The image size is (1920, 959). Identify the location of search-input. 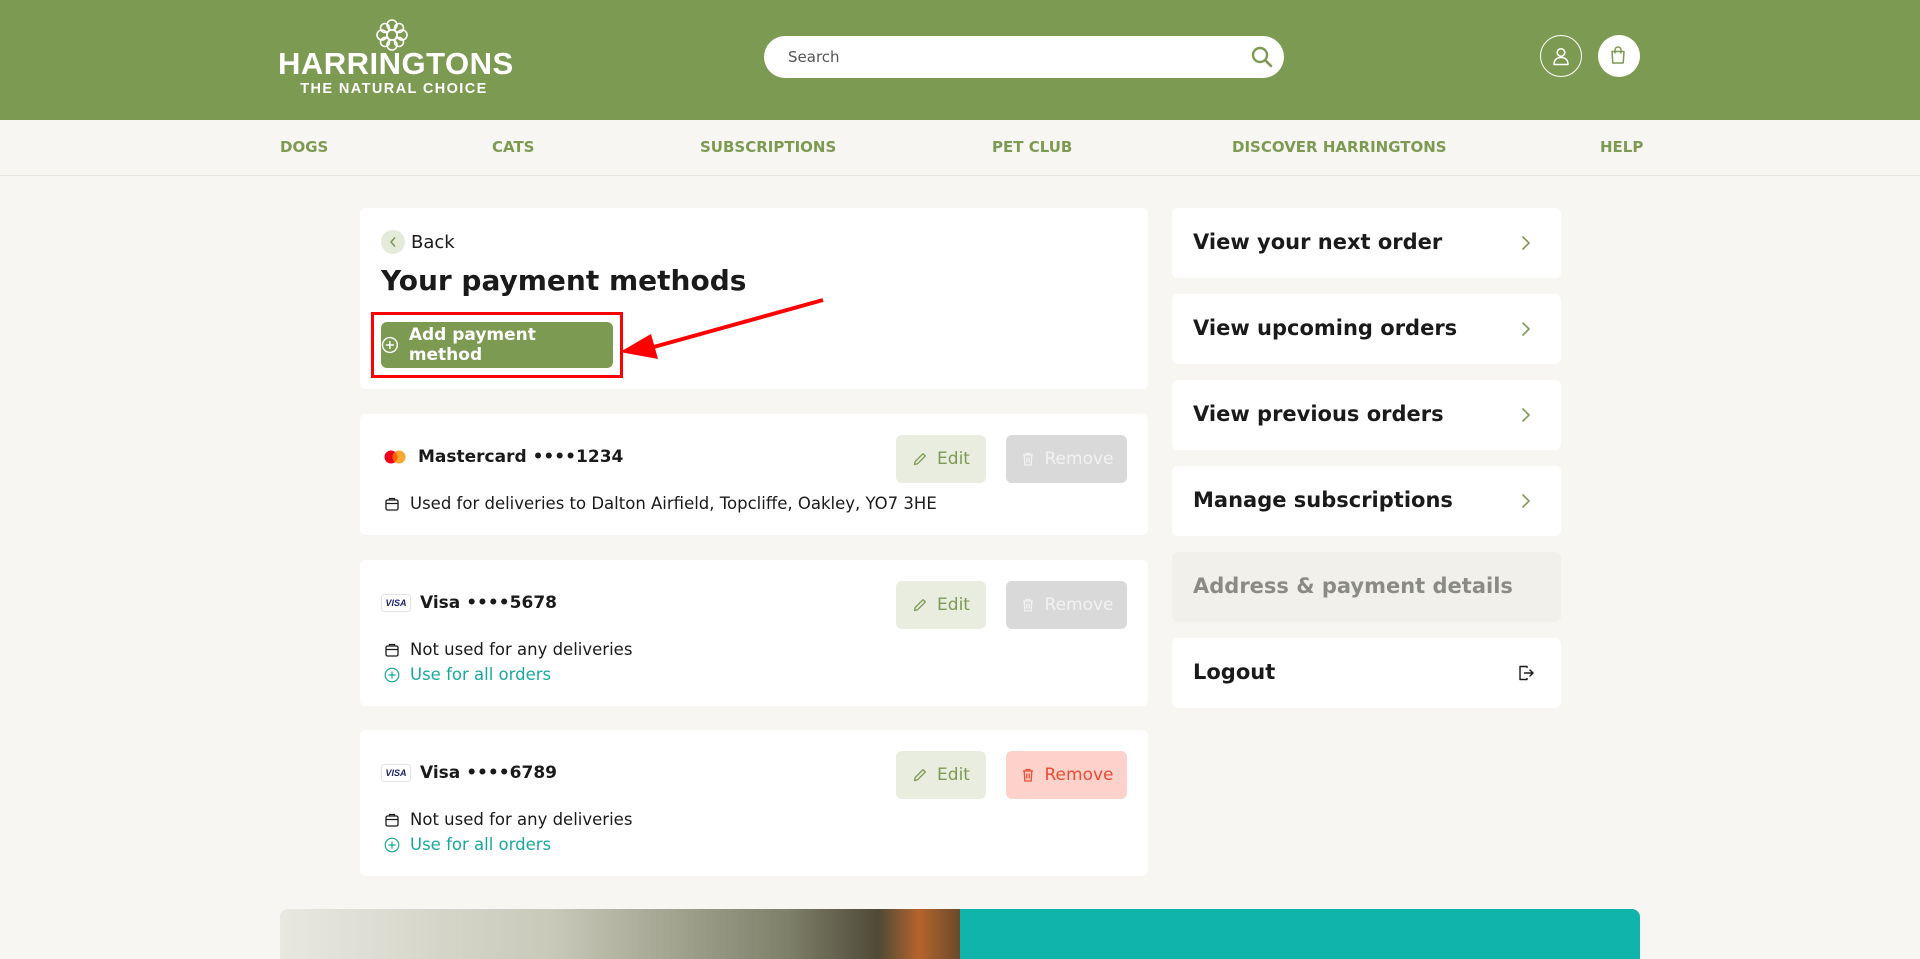
(998, 57).